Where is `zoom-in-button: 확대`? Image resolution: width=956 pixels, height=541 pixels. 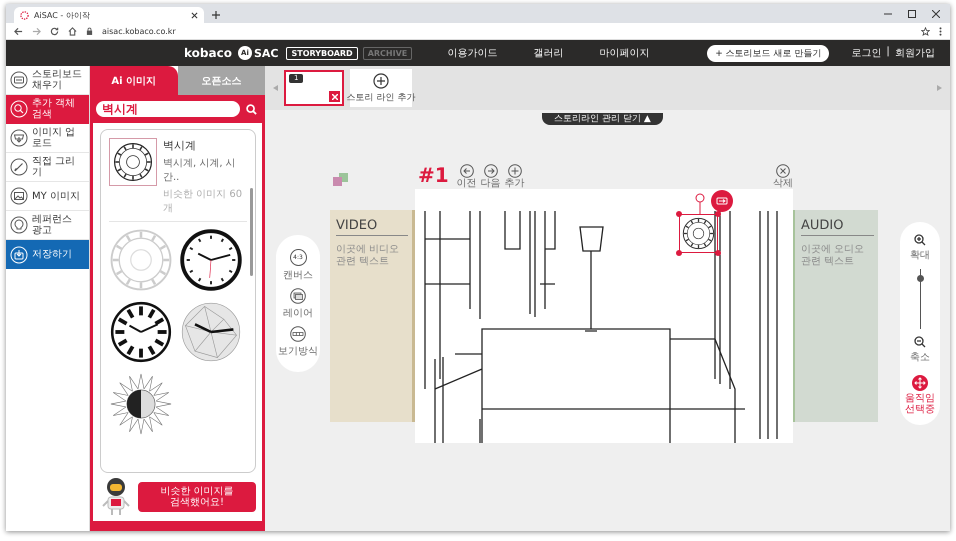 zoom-in-button: 확대 is located at coordinates (920, 248).